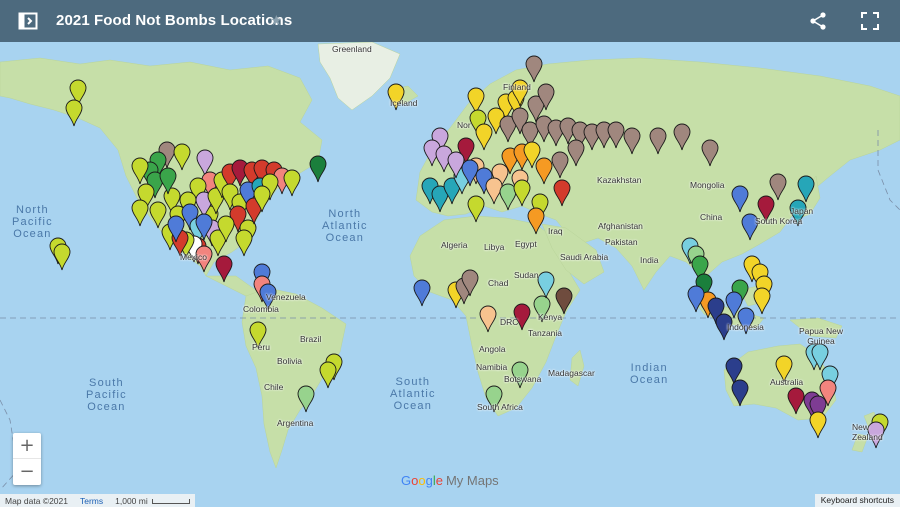 The image size is (900, 507). What do you see at coordinates (779, 221) in the screenshot?
I see `place-label-south-korea: South Korea` at bounding box center [779, 221].